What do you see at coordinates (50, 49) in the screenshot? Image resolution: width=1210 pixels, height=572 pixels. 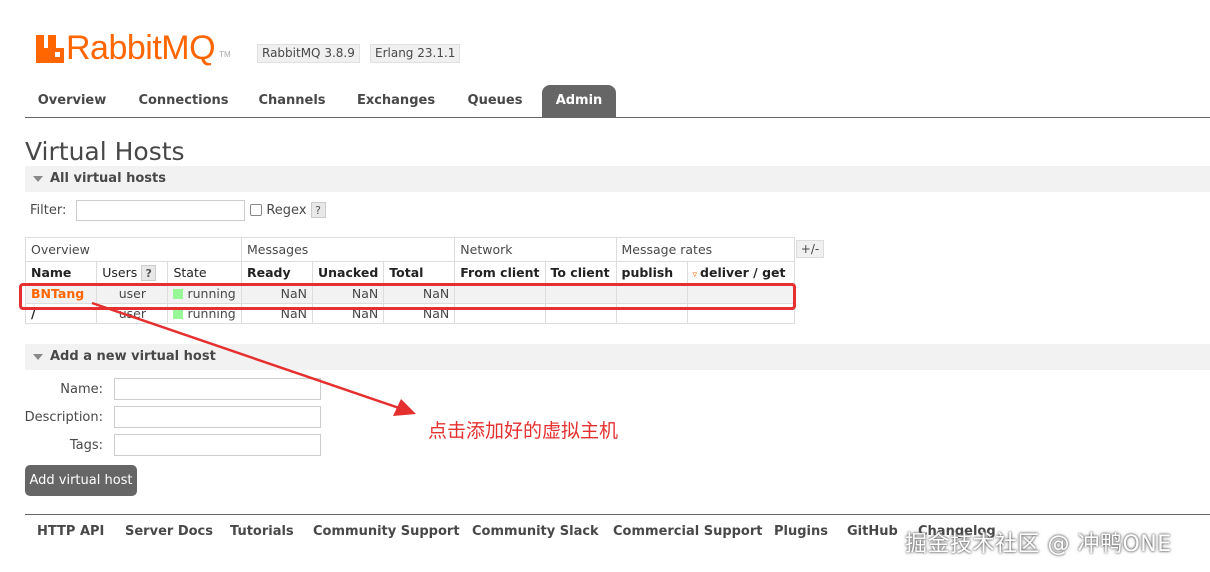 I see `rabbitmq-logo-icon` at bounding box center [50, 49].